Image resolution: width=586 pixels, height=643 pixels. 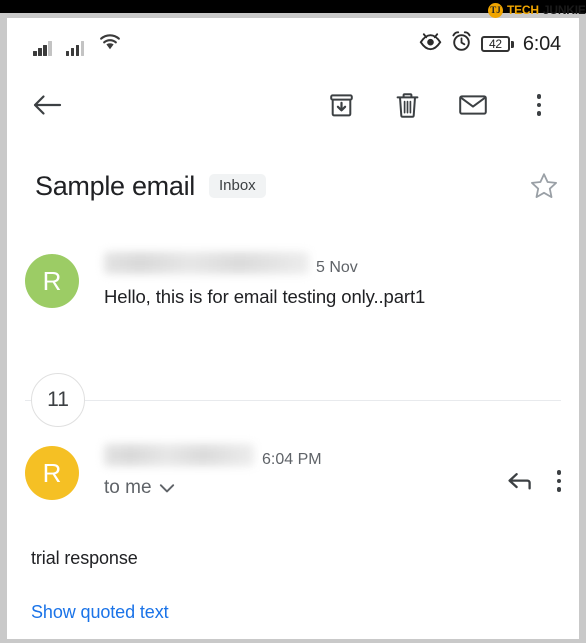 I want to click on status-bar-left, so click(x=77, y=44).